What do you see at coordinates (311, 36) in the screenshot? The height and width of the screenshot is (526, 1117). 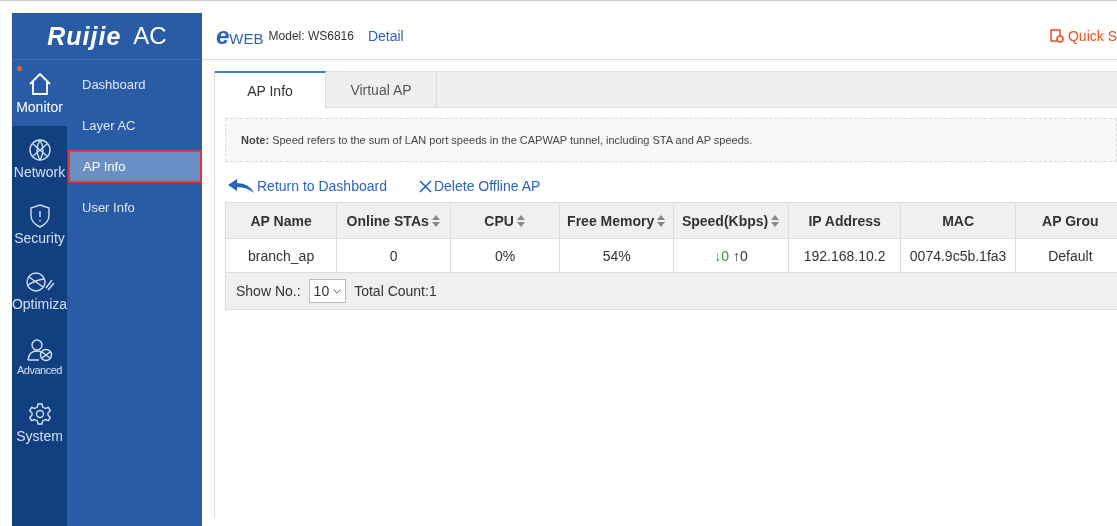 I see `model-label: Model: WS6816` at bounding box center [311, 36].